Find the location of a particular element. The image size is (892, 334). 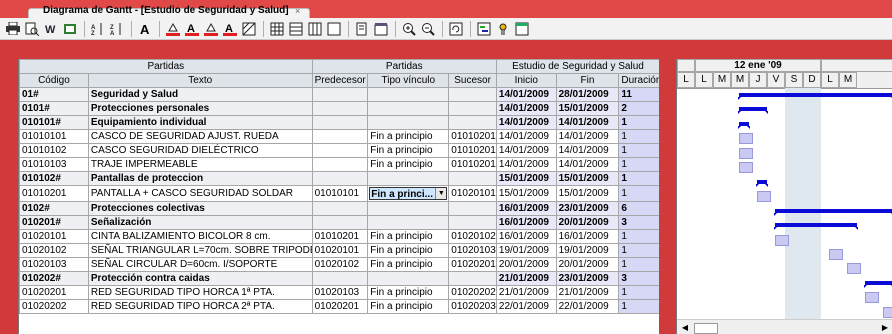

cell-pred: 01020103 is located at coordinates (340, 292).